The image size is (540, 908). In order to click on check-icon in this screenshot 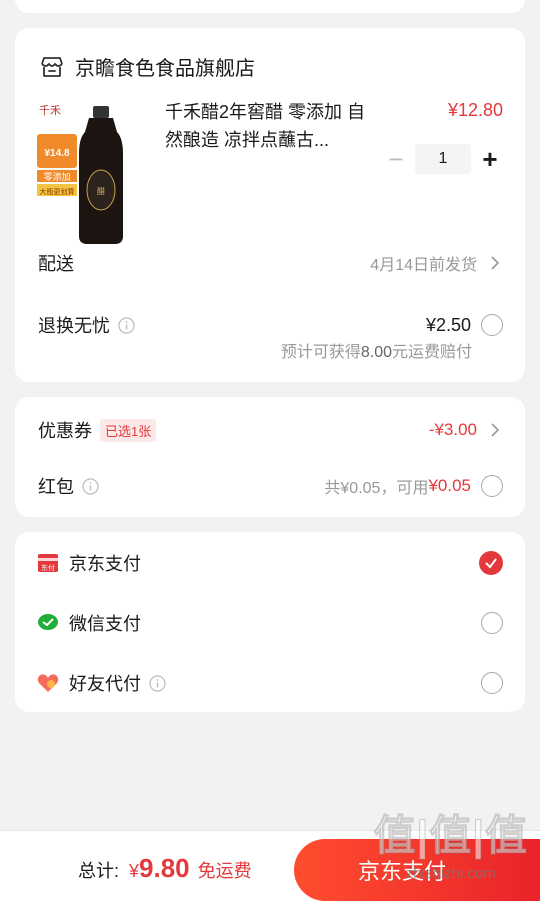, I will do `click(491, 563)`.